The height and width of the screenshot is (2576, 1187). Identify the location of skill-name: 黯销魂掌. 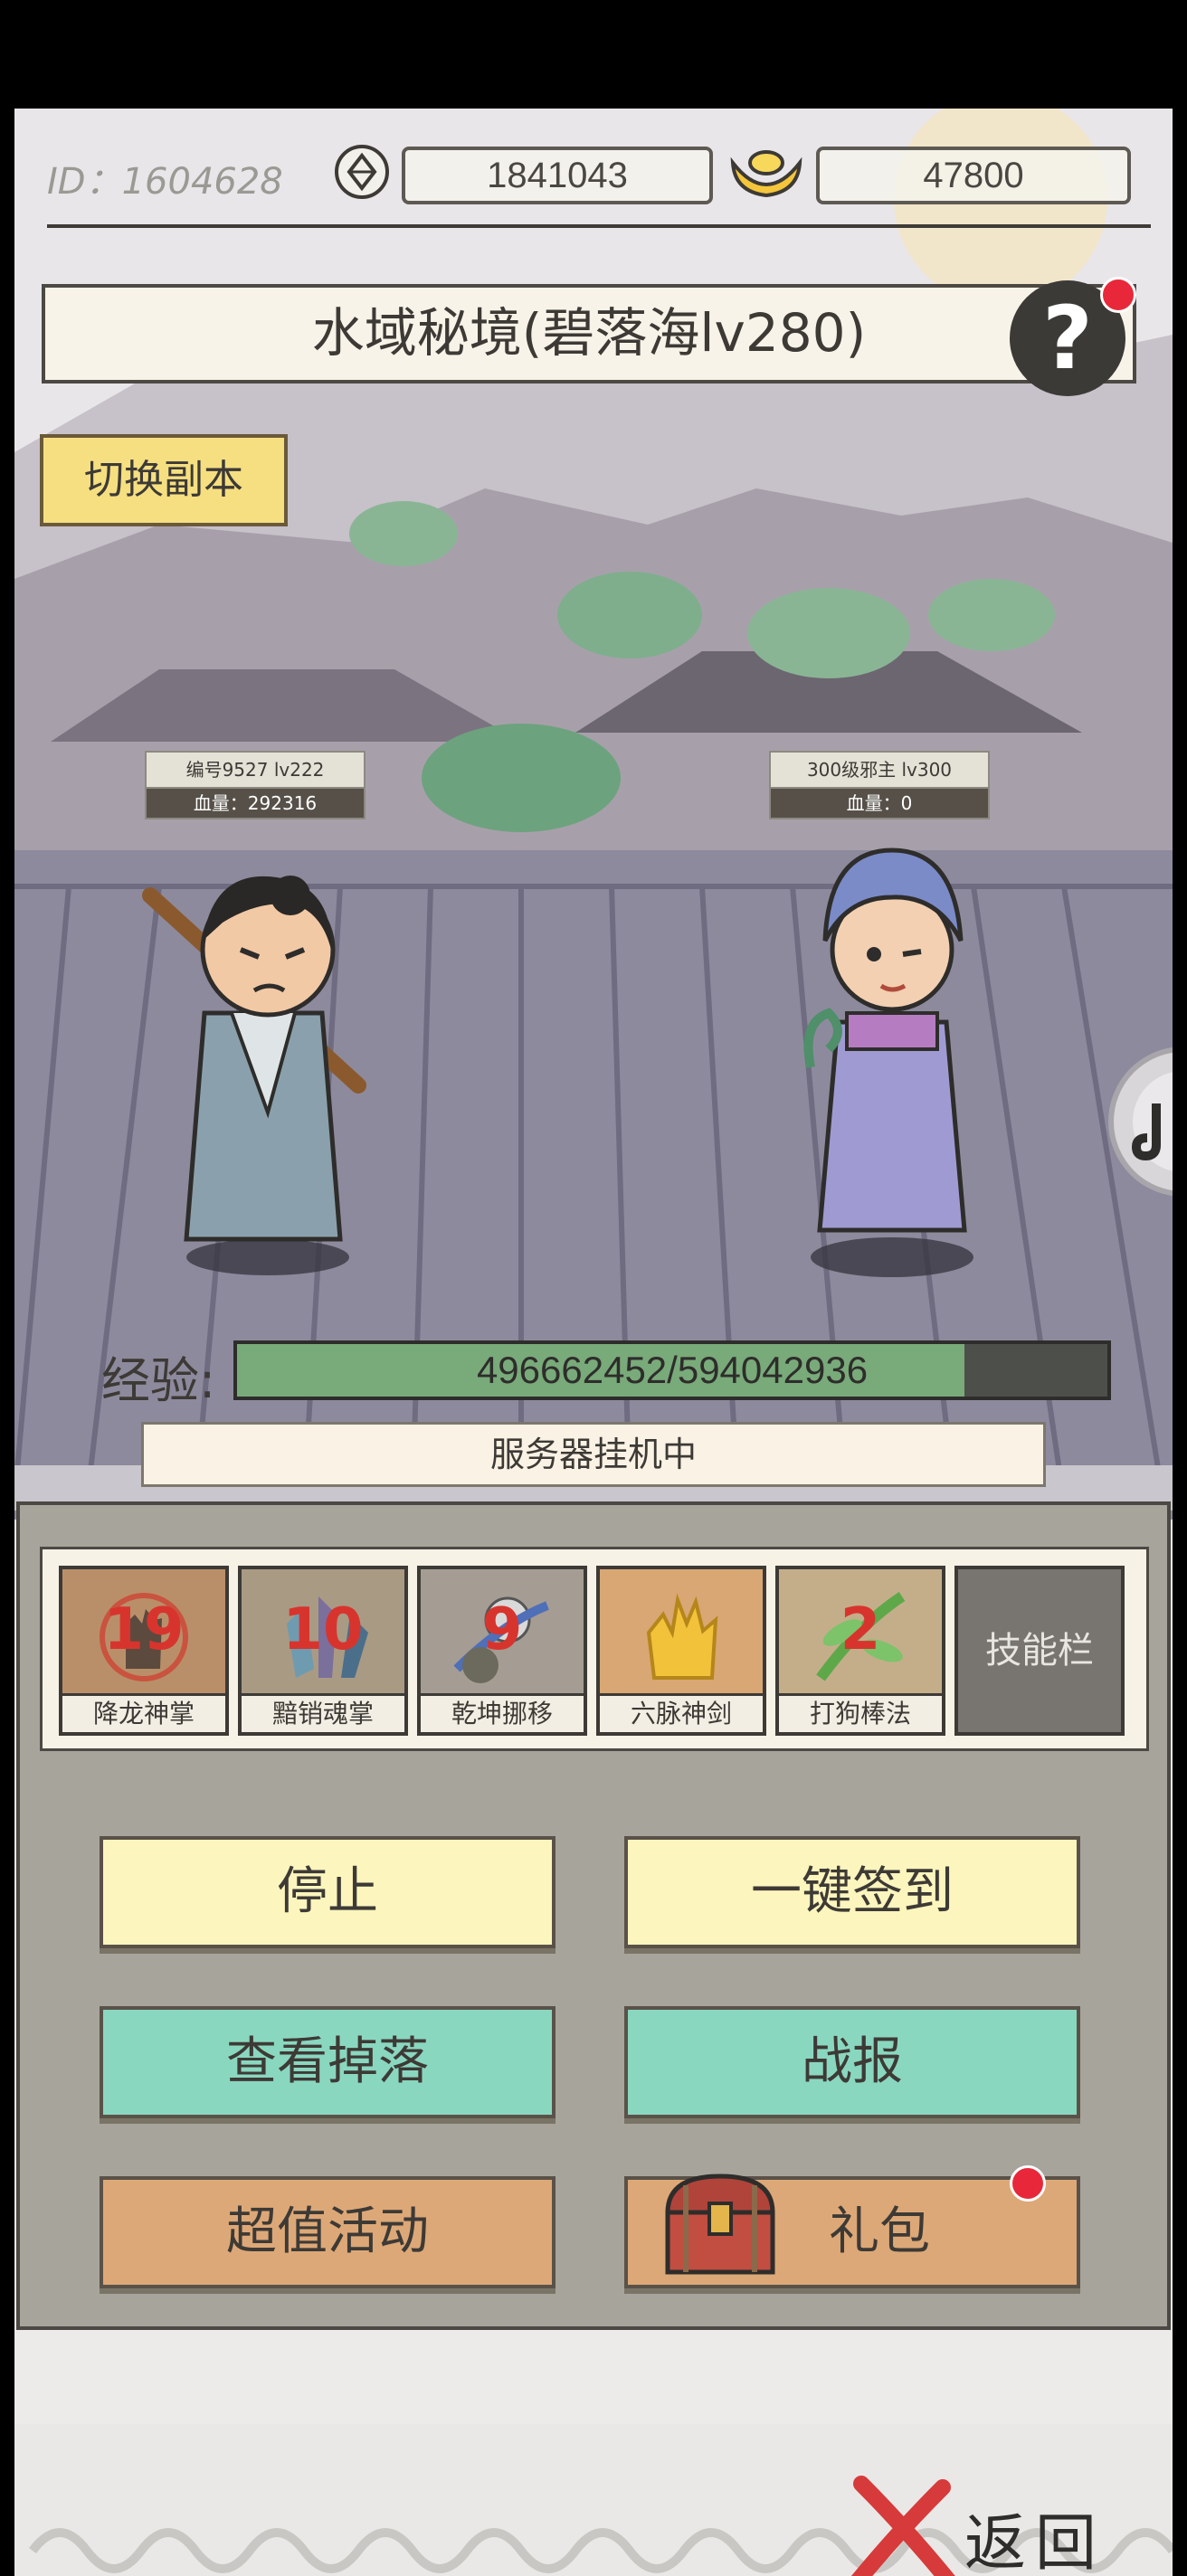
(323, 1712).